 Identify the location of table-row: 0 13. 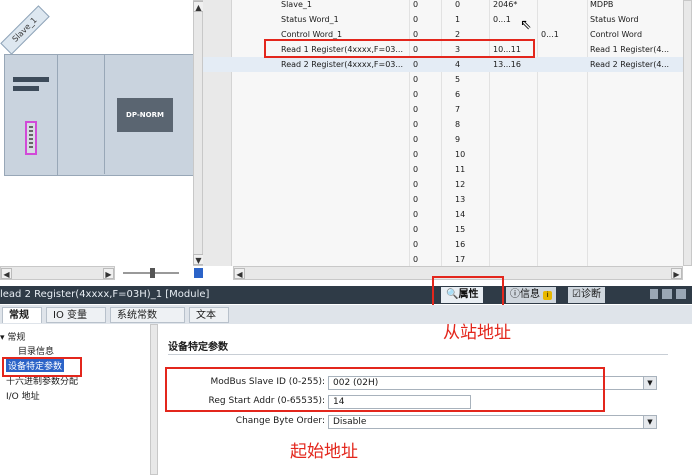
(443, 199).